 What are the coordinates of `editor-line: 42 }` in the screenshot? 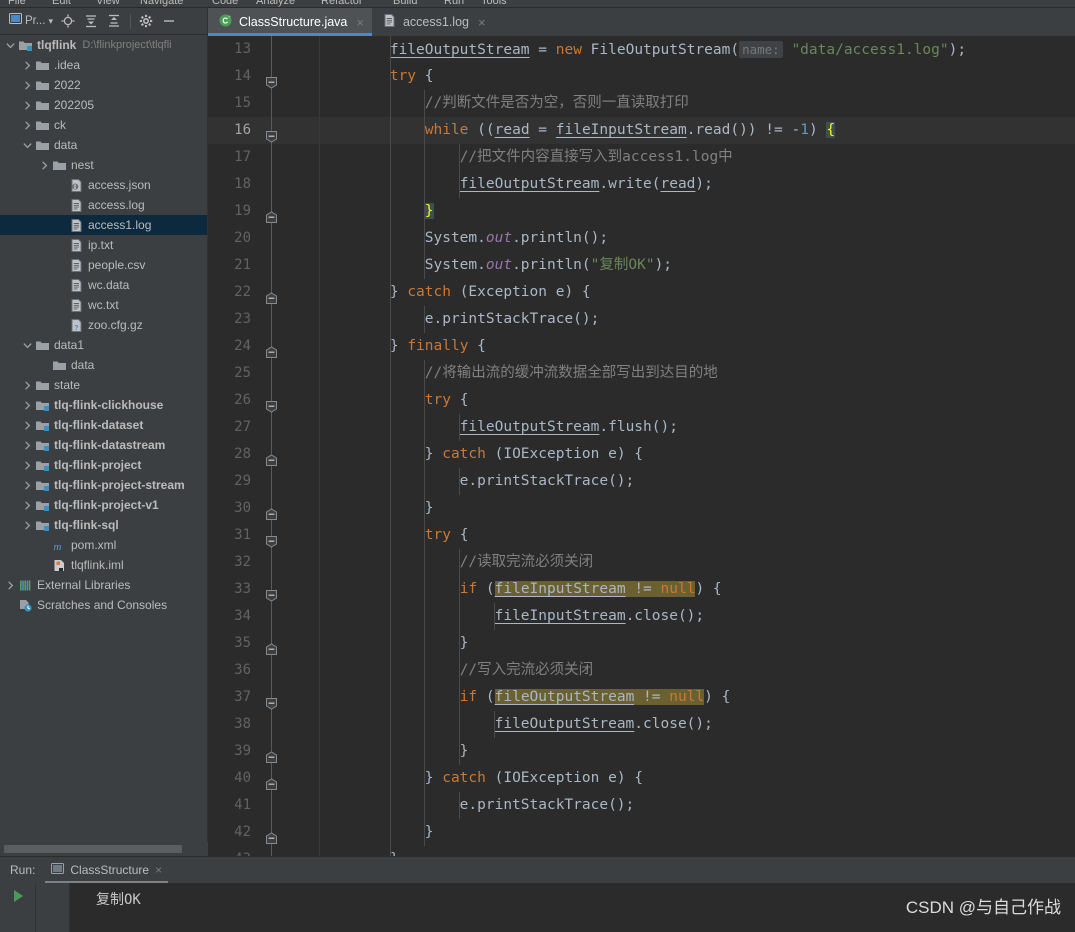 It's located at (641, 832).